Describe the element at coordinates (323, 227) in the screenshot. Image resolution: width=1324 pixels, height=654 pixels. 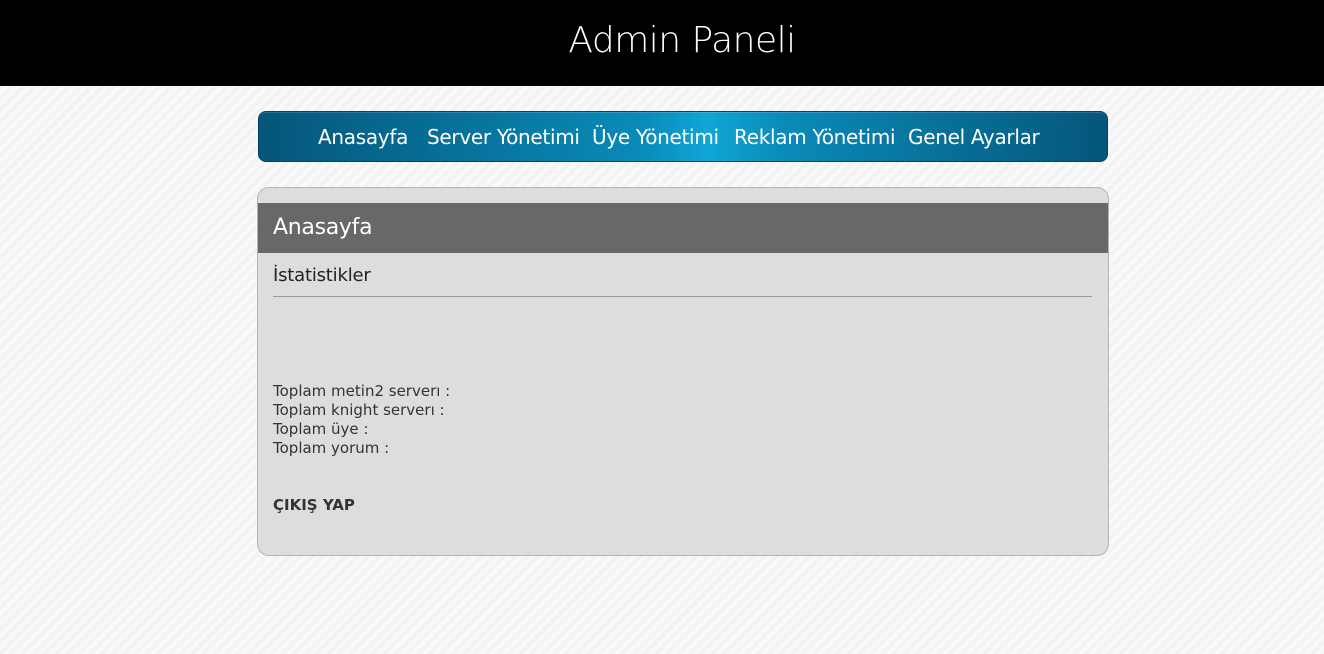
I see `page-title: Anasayfa` at that location.